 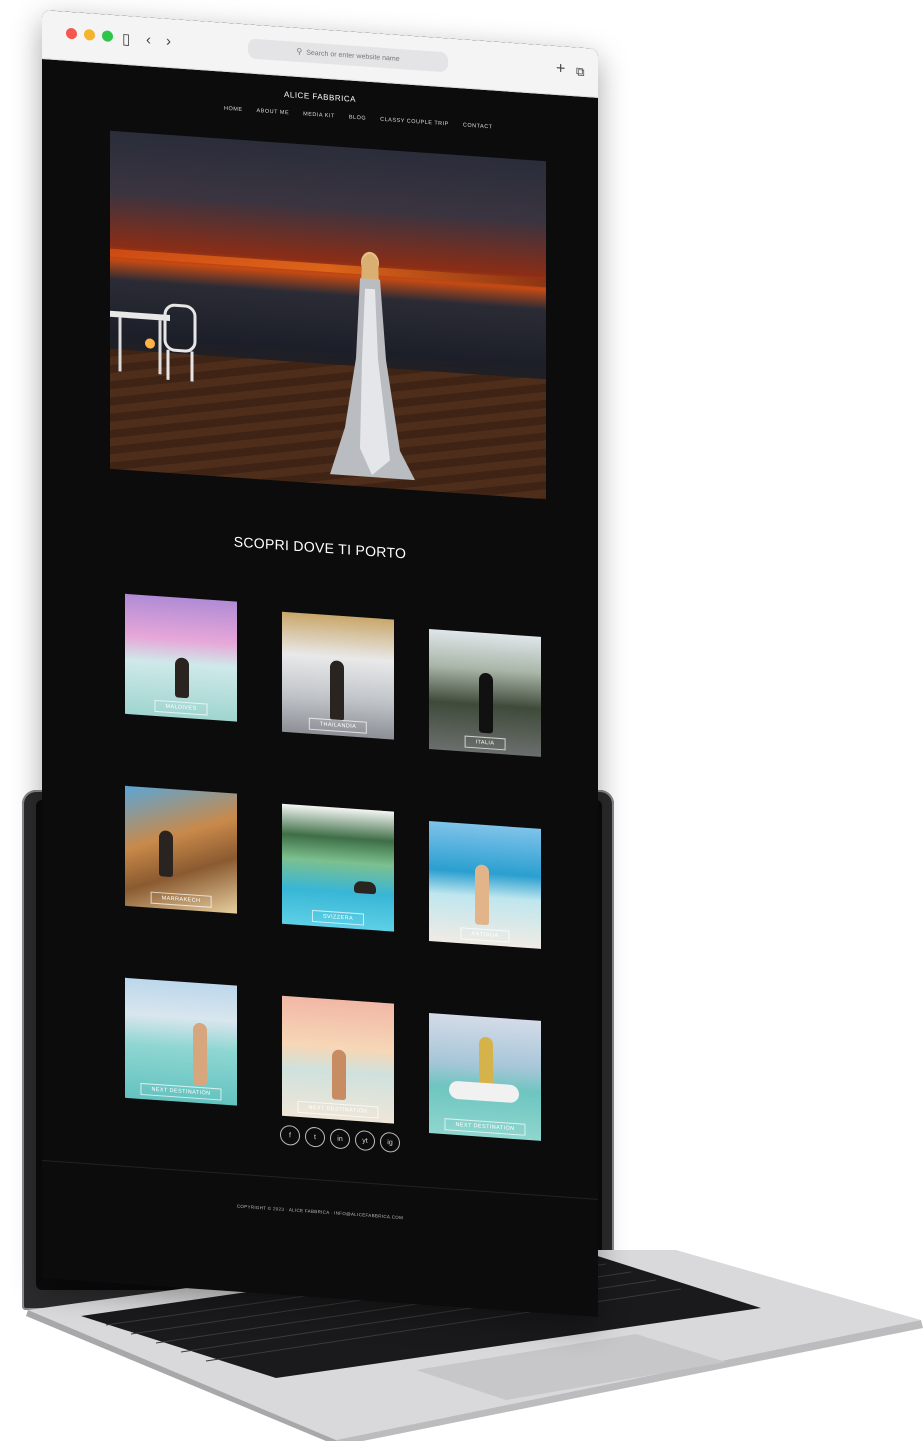 I want to click on menu-item-classy-couple-trip: CLASSY COUPLE TRIP, so click(x=414, y=122).